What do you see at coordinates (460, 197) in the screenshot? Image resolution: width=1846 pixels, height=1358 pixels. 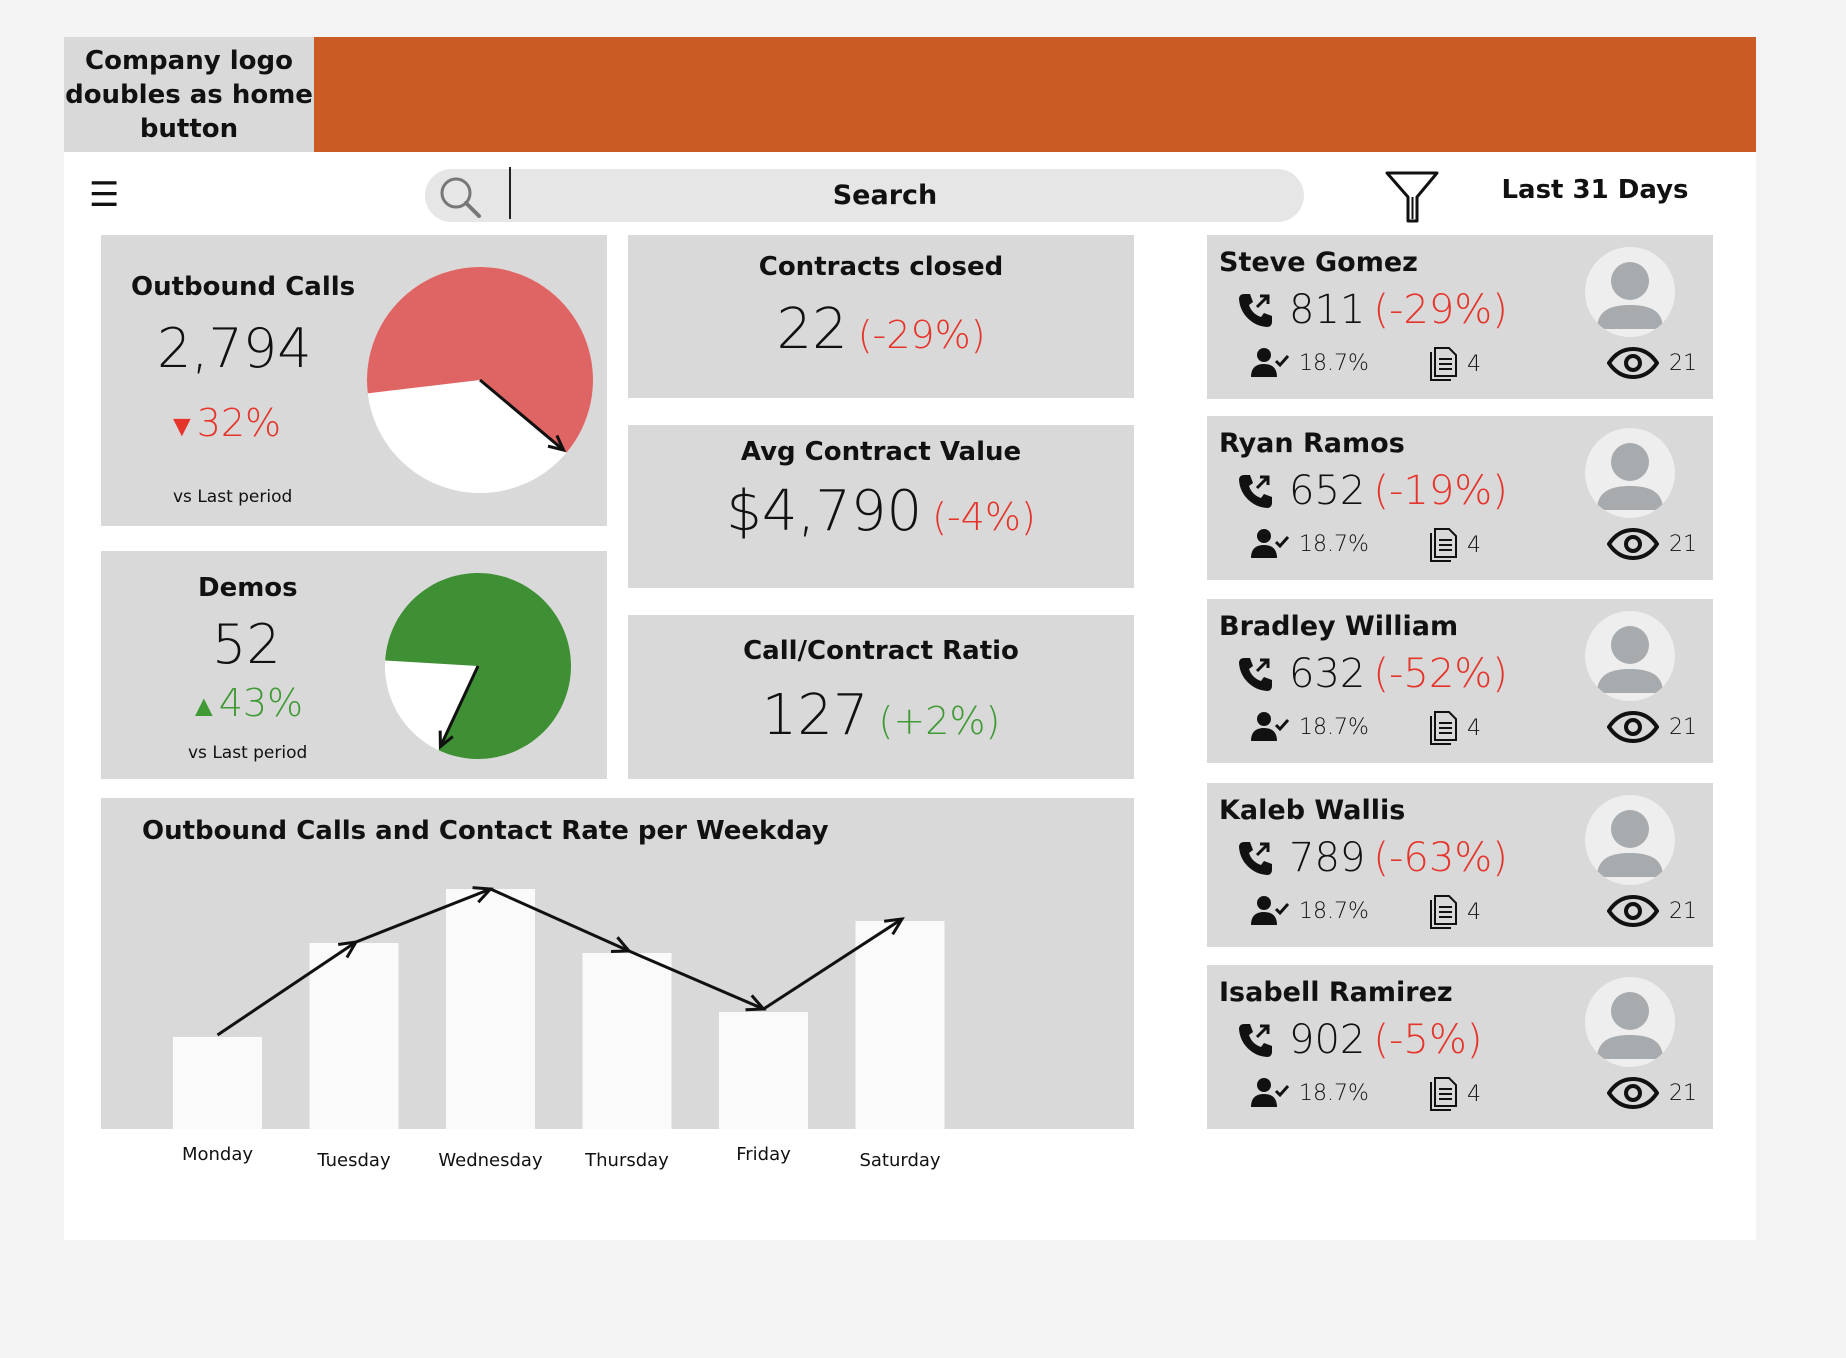 I see `search-icon` at bounding box center [460, 197].